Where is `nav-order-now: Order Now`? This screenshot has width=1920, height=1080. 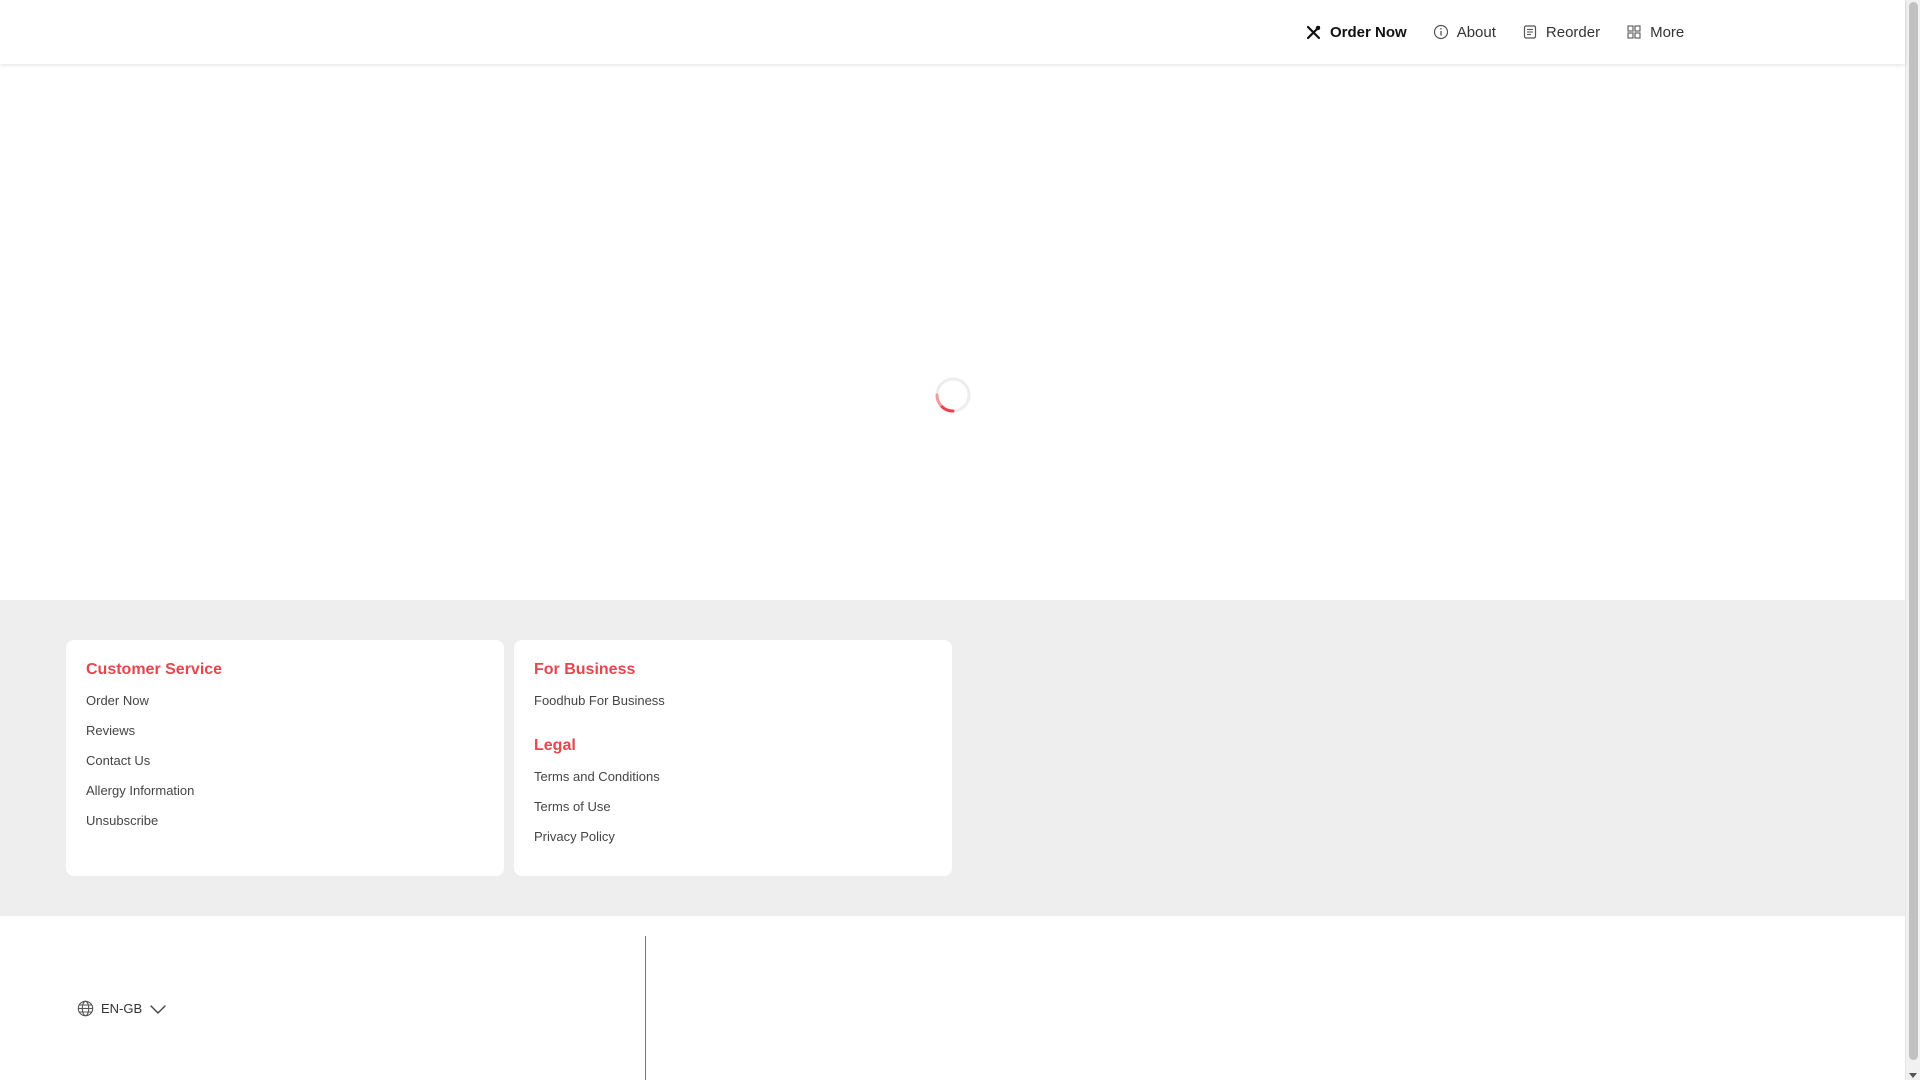
nav-order-now: Order Now is located at coordinates (1356, 32).